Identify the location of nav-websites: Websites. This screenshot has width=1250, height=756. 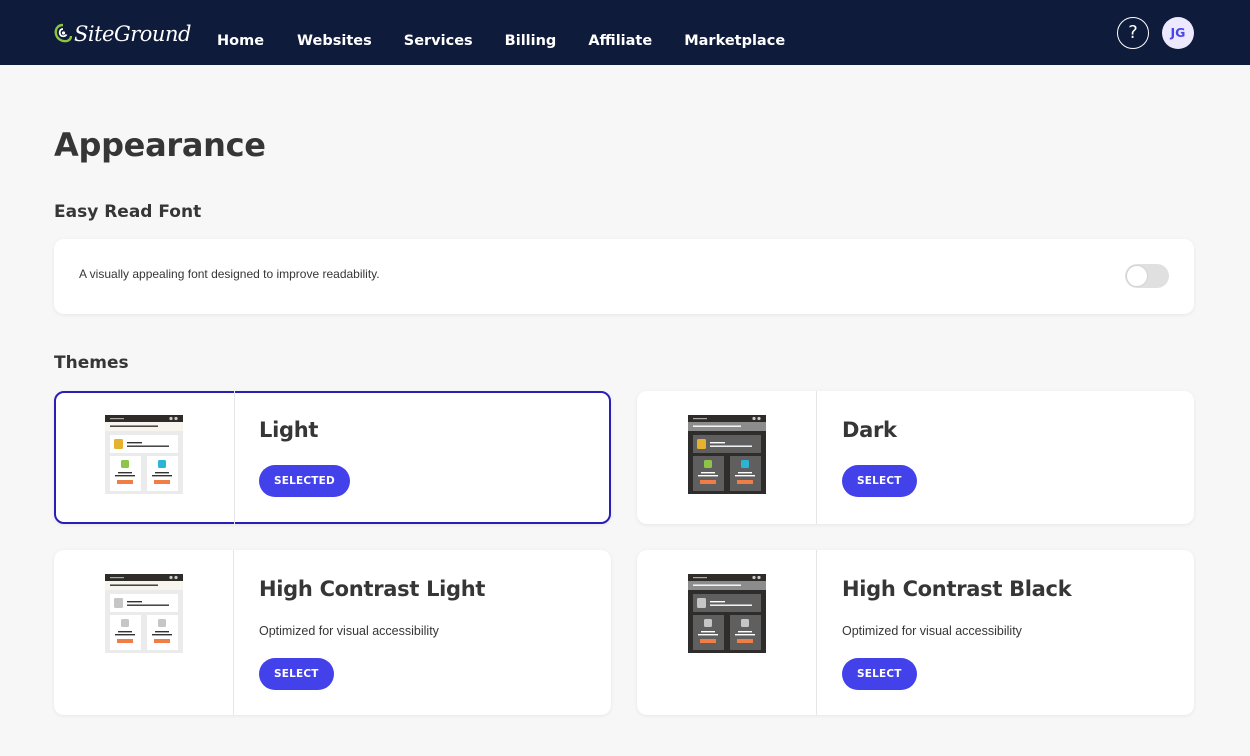
(334, 41).